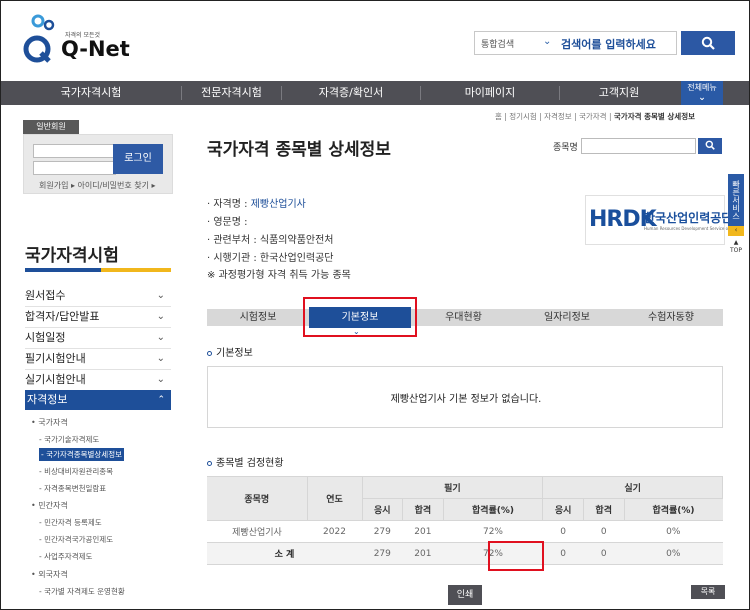 Image resolution: width=750 pixels, height=610 pixels. Describe the element at coordinates (351, 93) in the screenshot. I see `nav-item-certificate: 자격증/확인서` at that location.